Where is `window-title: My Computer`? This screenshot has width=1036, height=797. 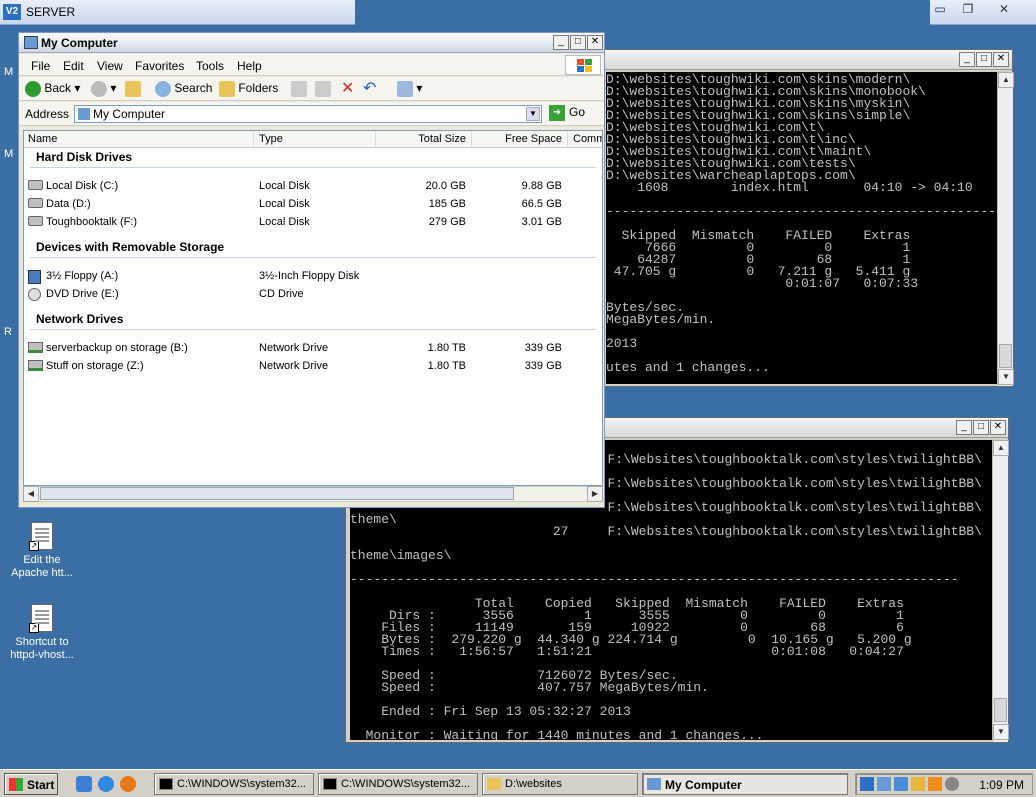
window-title: My Computer is located at coordinates (79, 43).